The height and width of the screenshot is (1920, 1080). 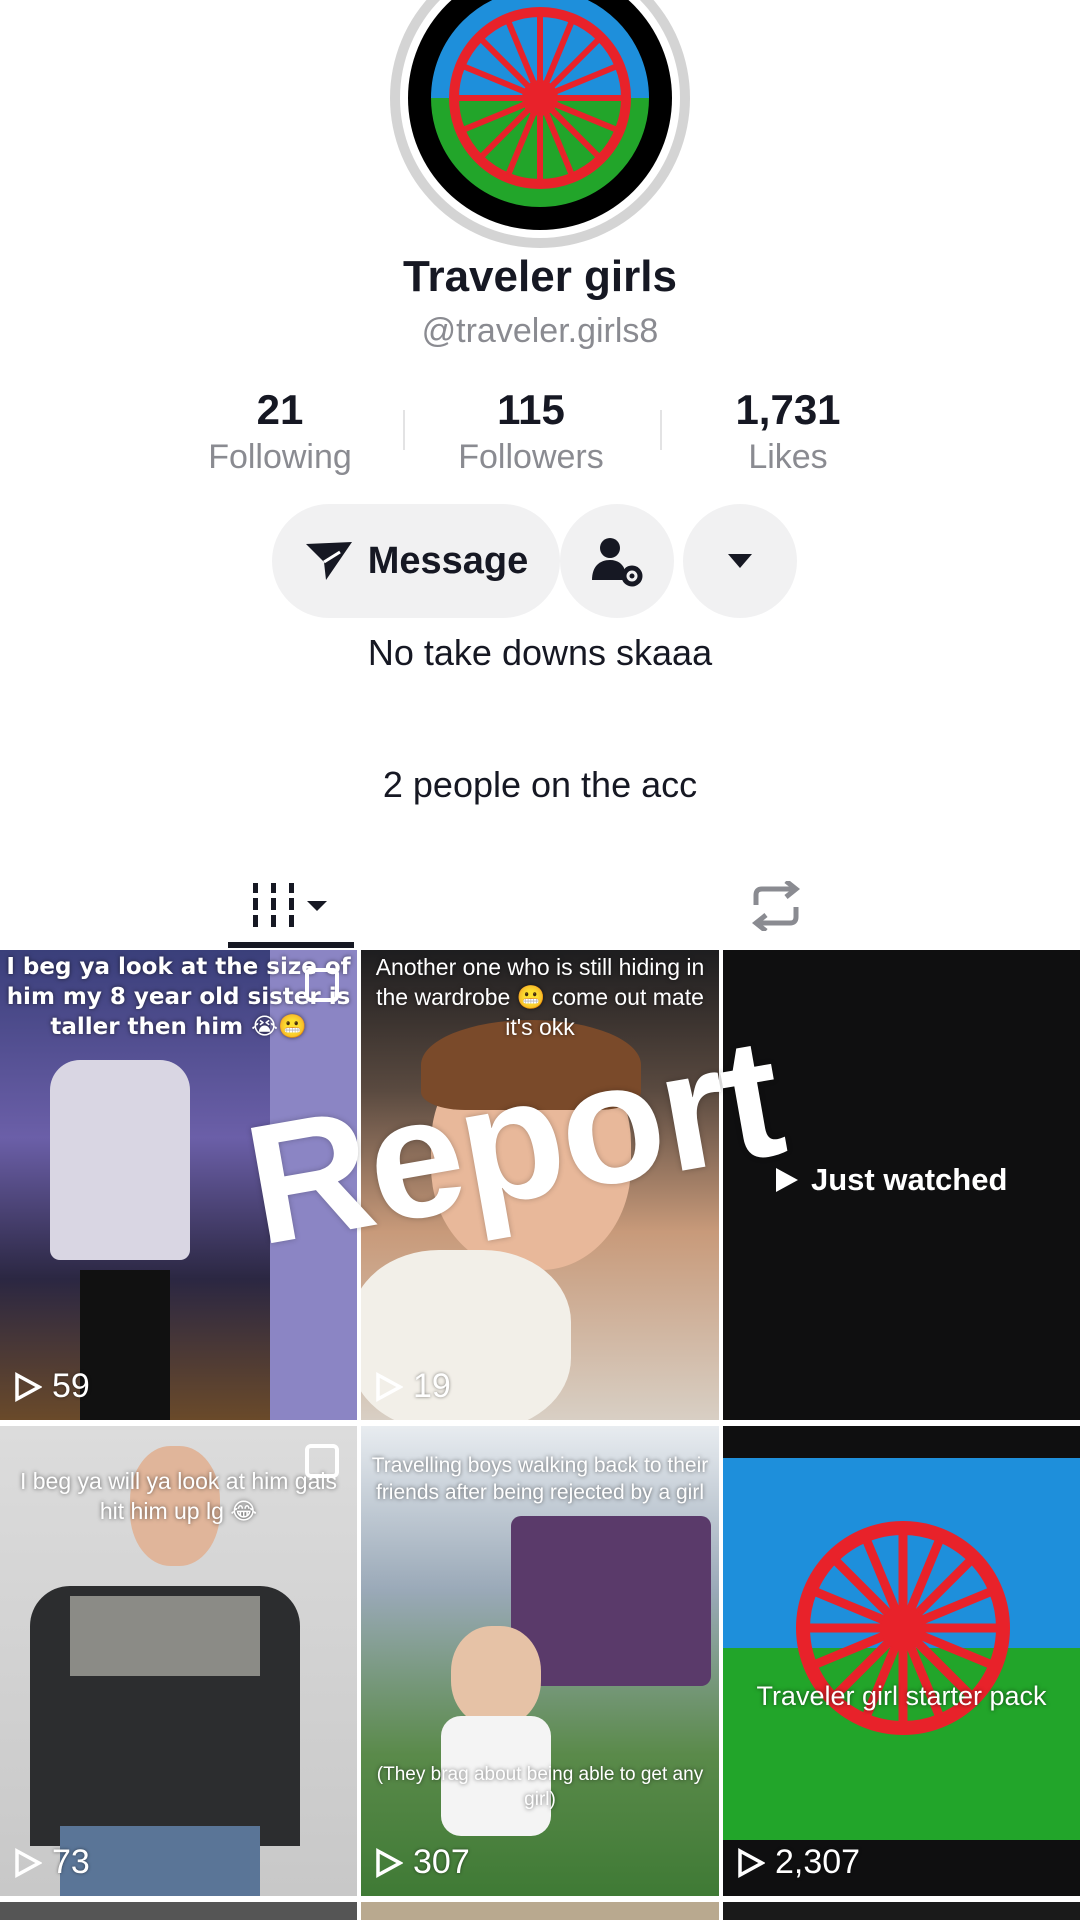 I want to click on view-count: 73, so click(x=52, y=1862).